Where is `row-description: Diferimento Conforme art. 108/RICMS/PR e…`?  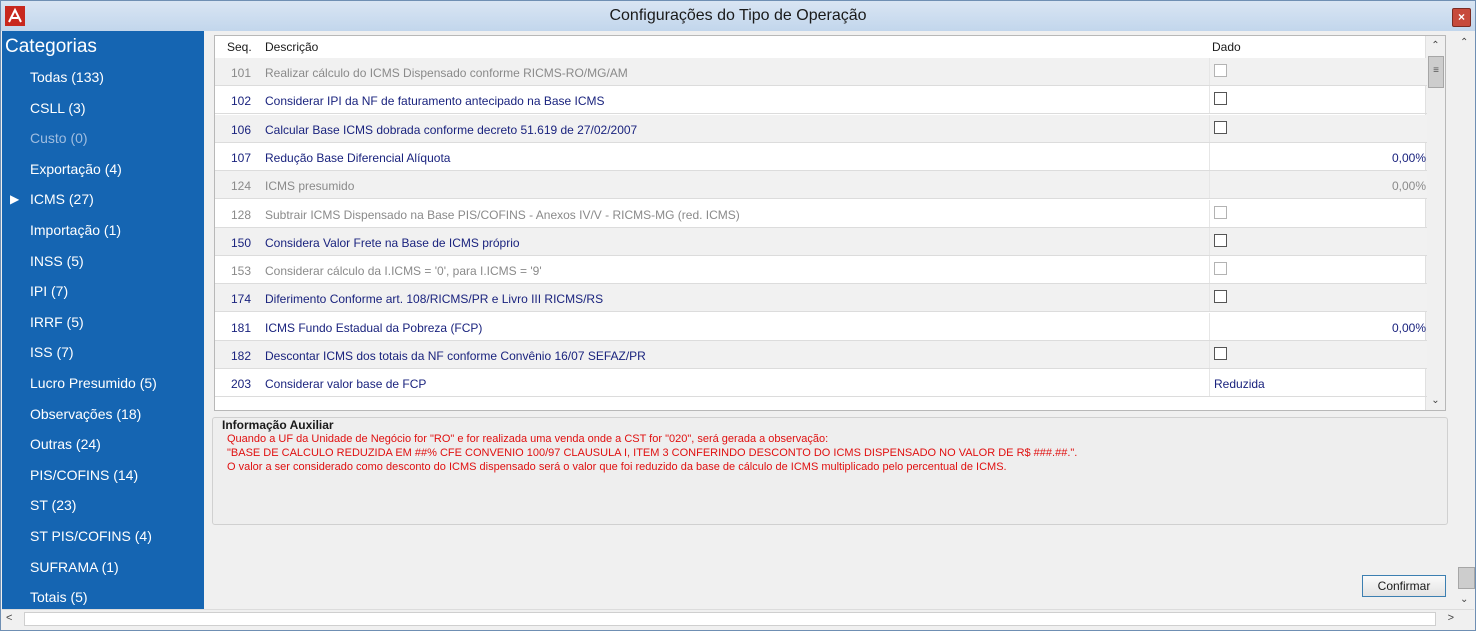
row-description: Diferimento Conforme art. 108/RICMS/PR e… is located at coordinates (434, 299).